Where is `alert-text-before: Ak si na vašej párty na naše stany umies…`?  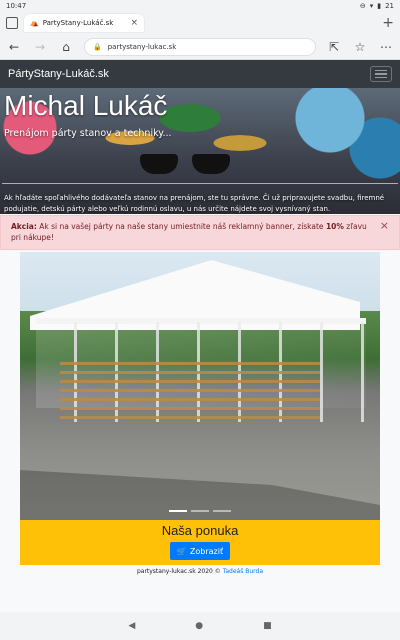
alert-text-before: Ak si na vašej párty na naše stany umies… is located at coordinates (181, 226).